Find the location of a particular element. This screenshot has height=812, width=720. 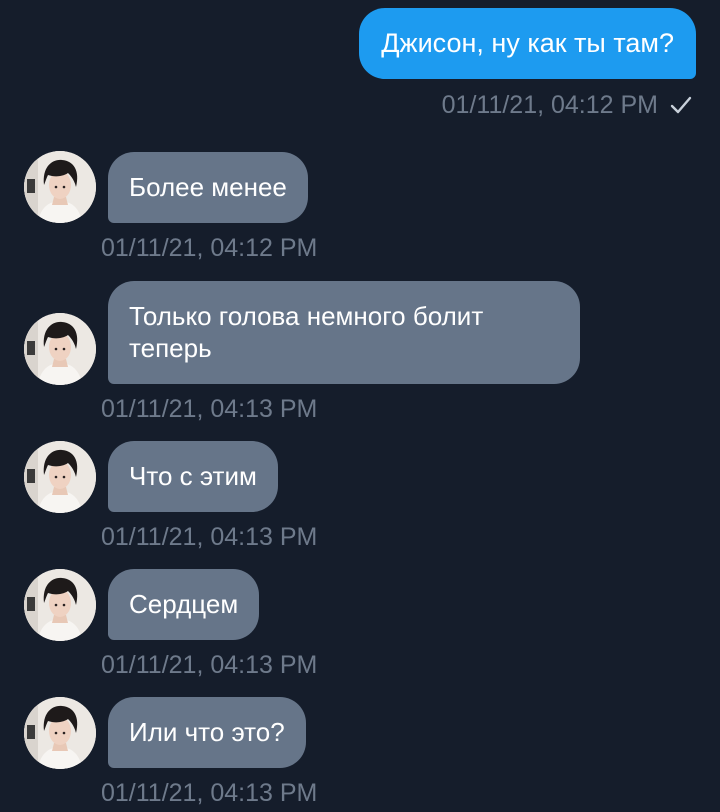

checkmark-icon is located at coordinates (681, 105).